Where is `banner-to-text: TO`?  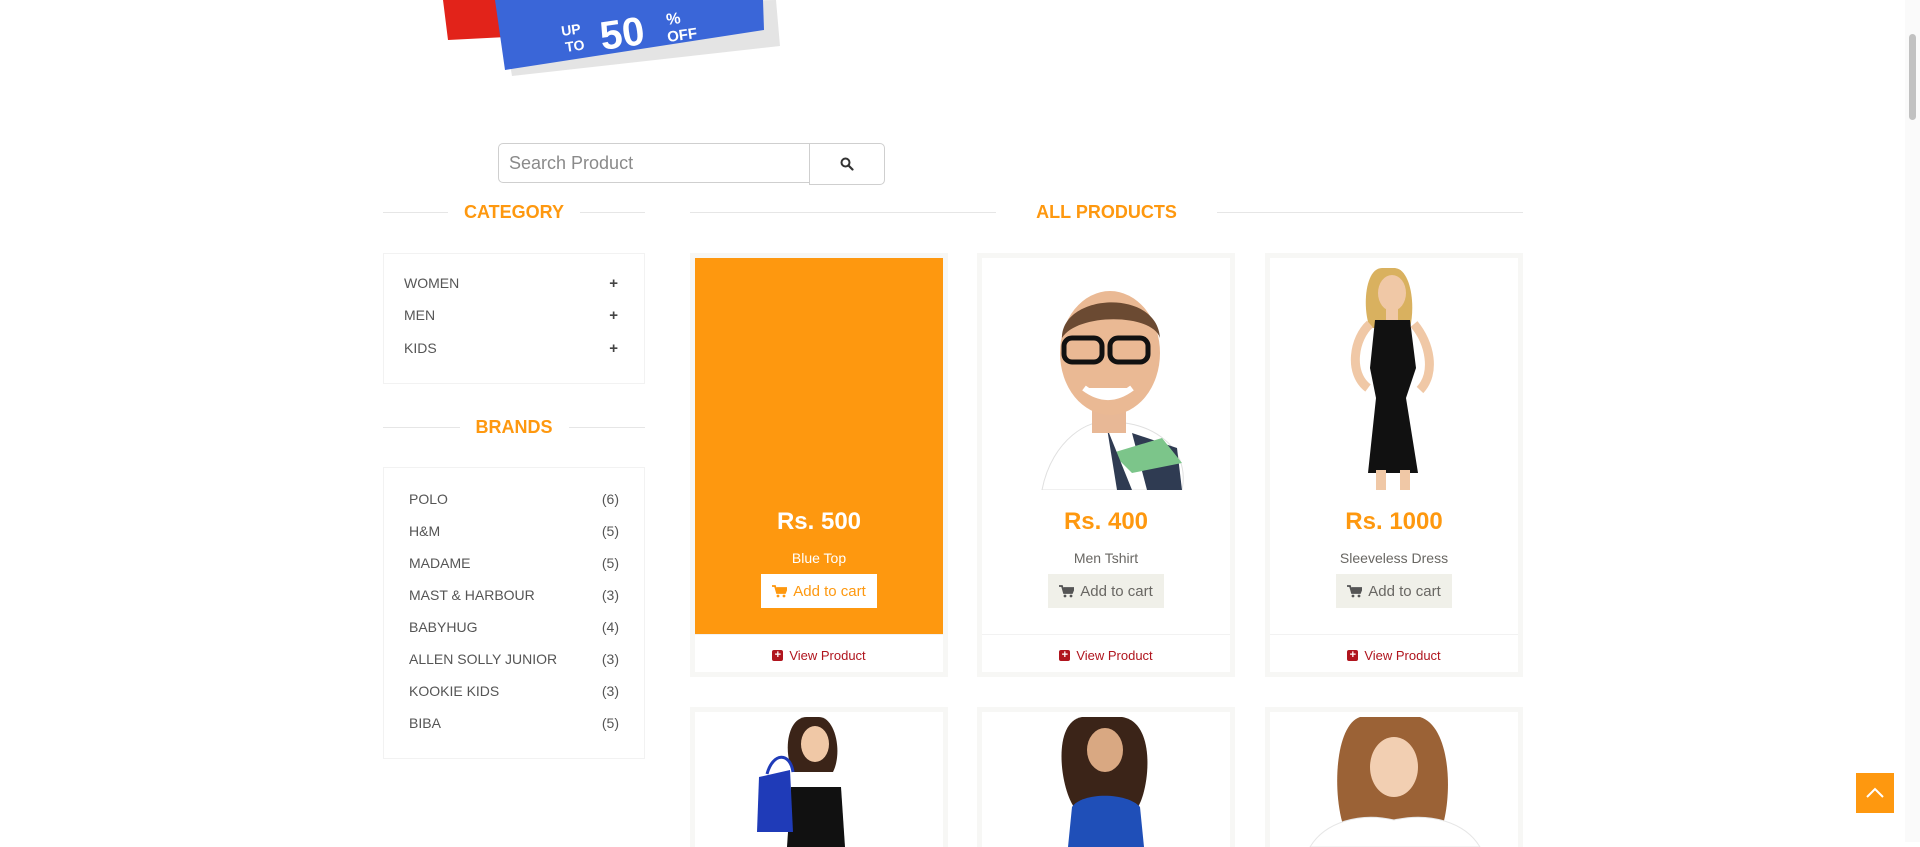 banner-to-text: TO is located at coordinates (574, 45).